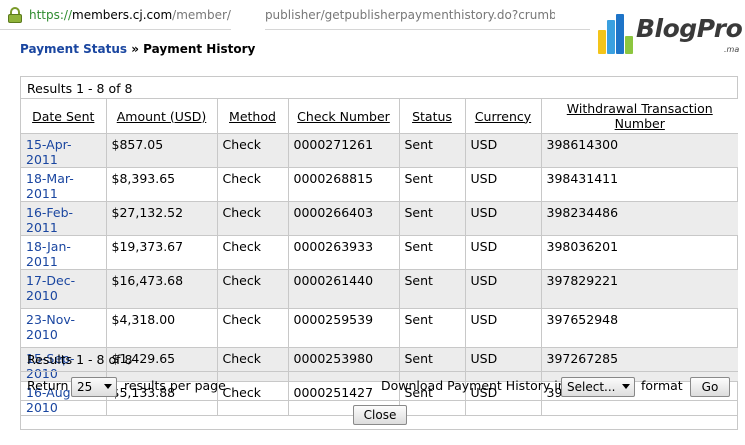 The image size is (745, 445). I want to click on amount-cell: $16,473.68, so click(162, 289).